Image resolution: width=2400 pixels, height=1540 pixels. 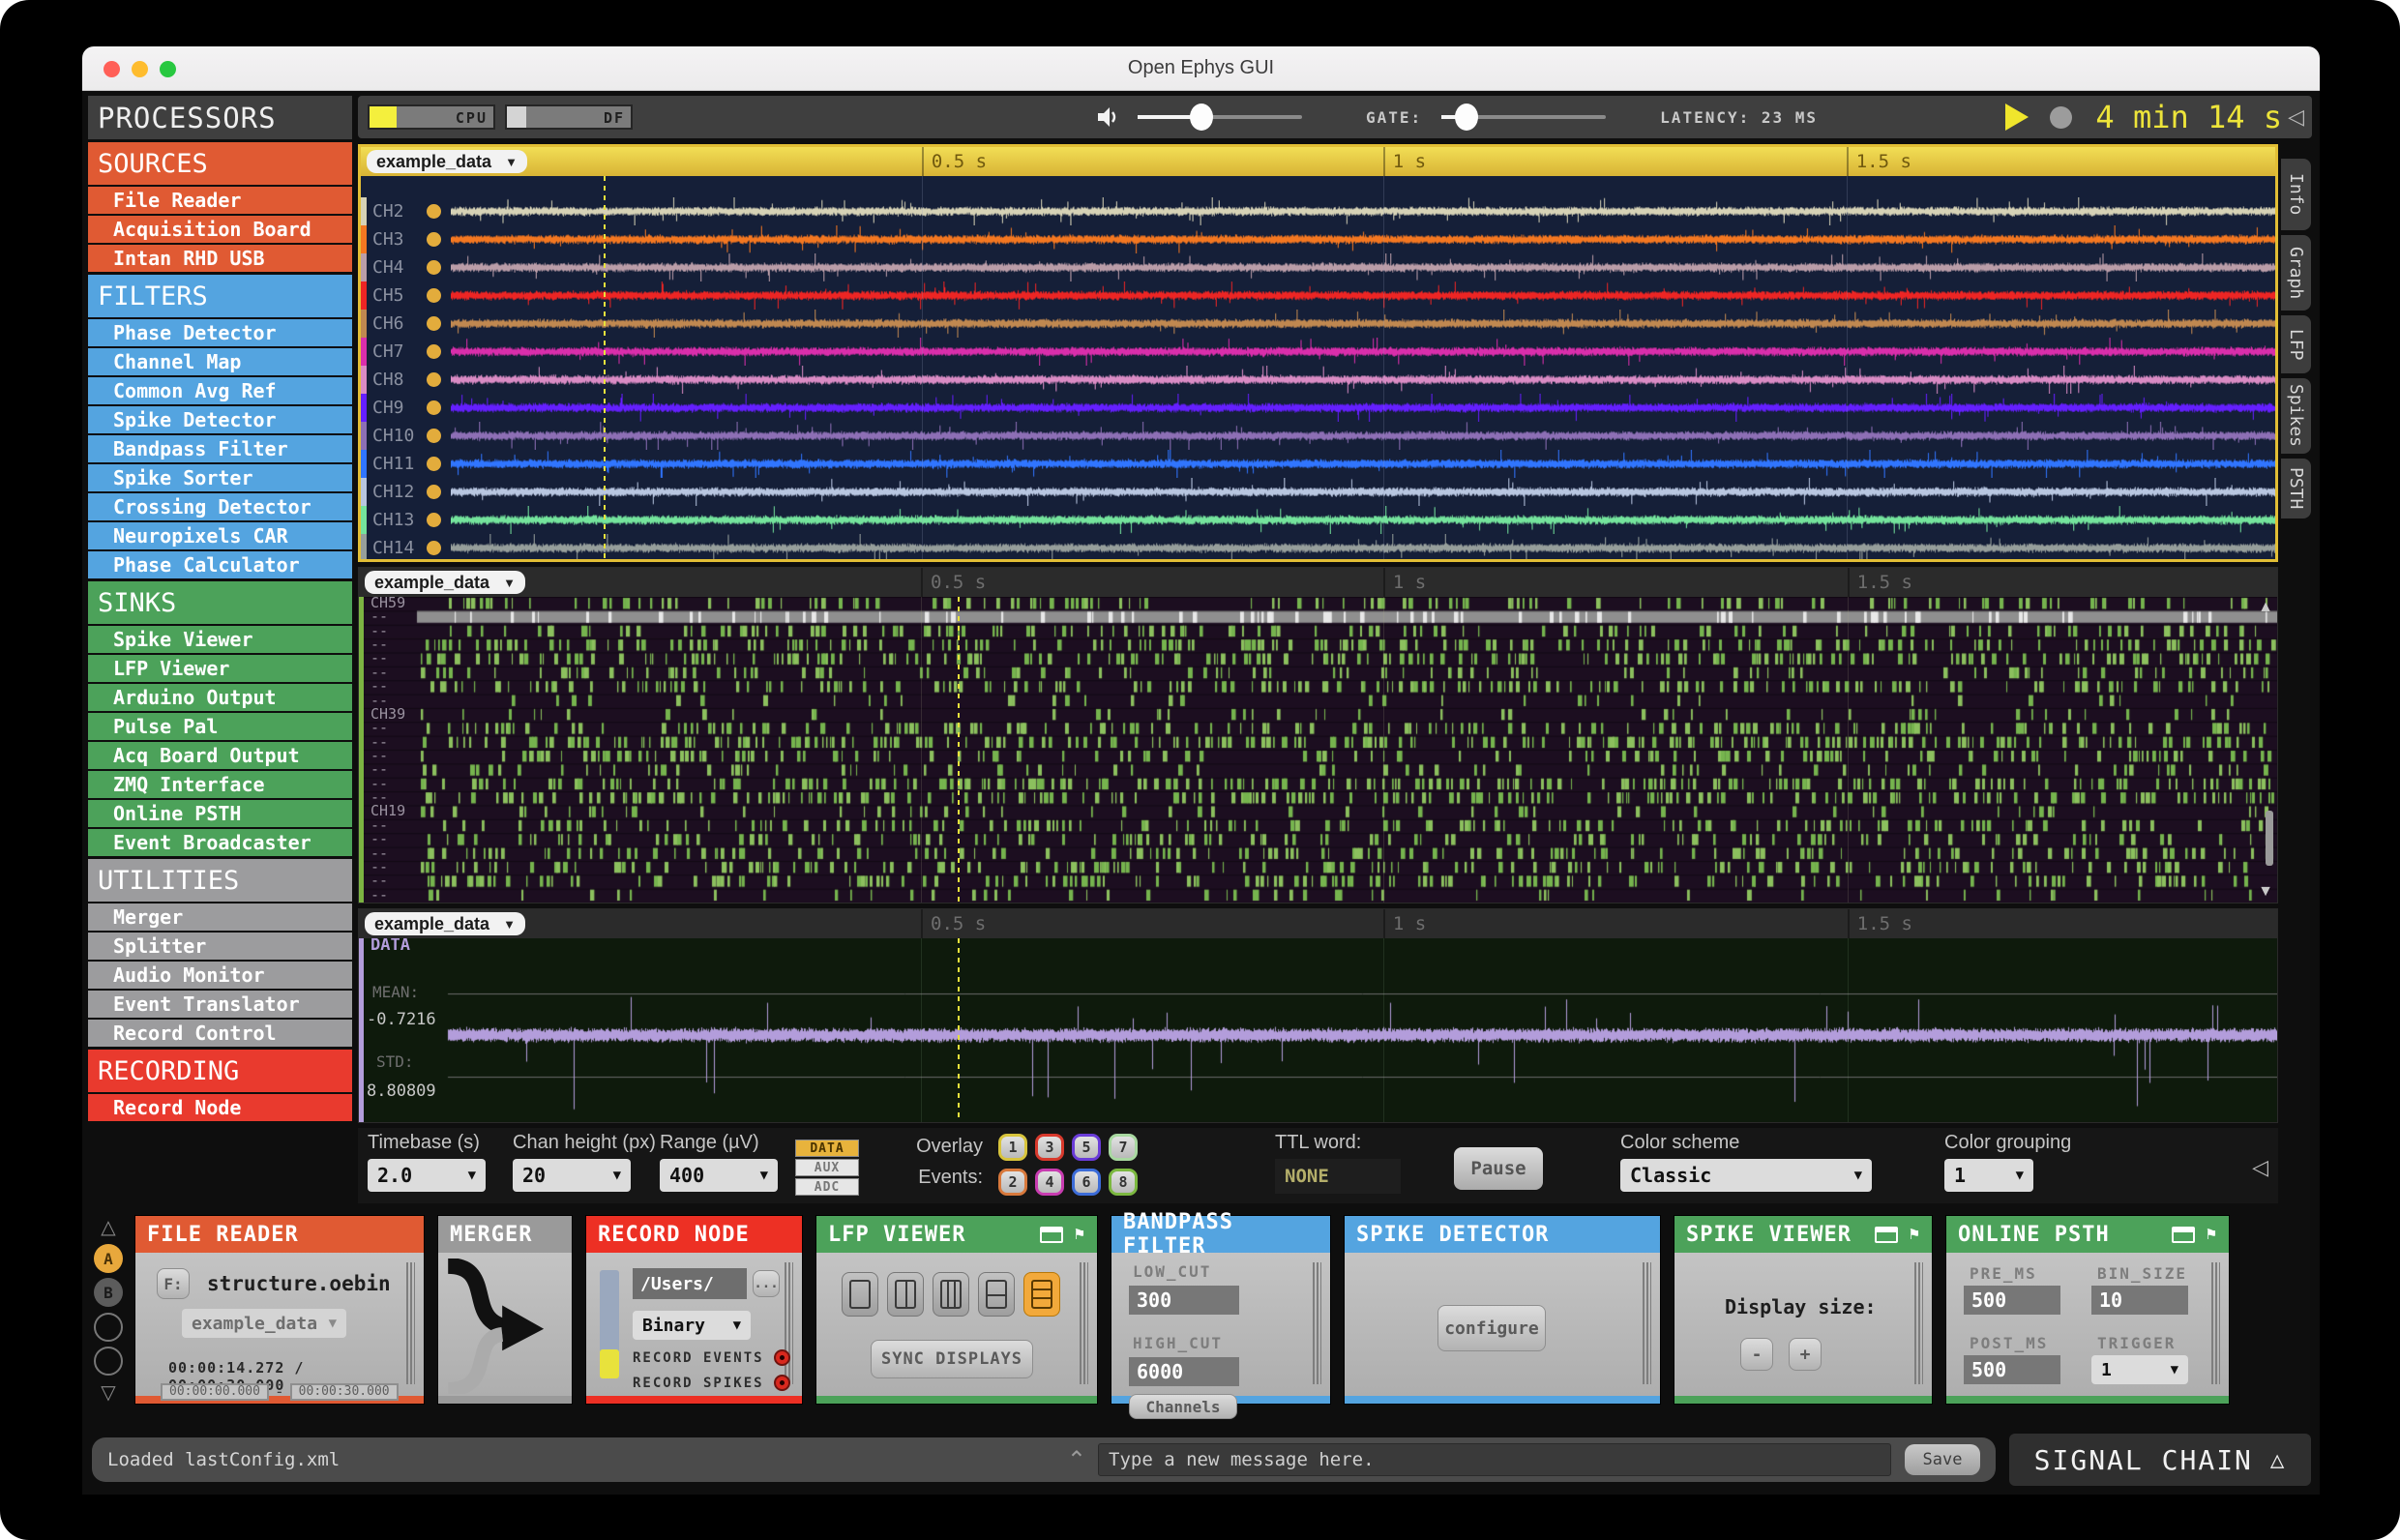 I want to click on pause-button: Pause, so click(x=1498, y=1168).